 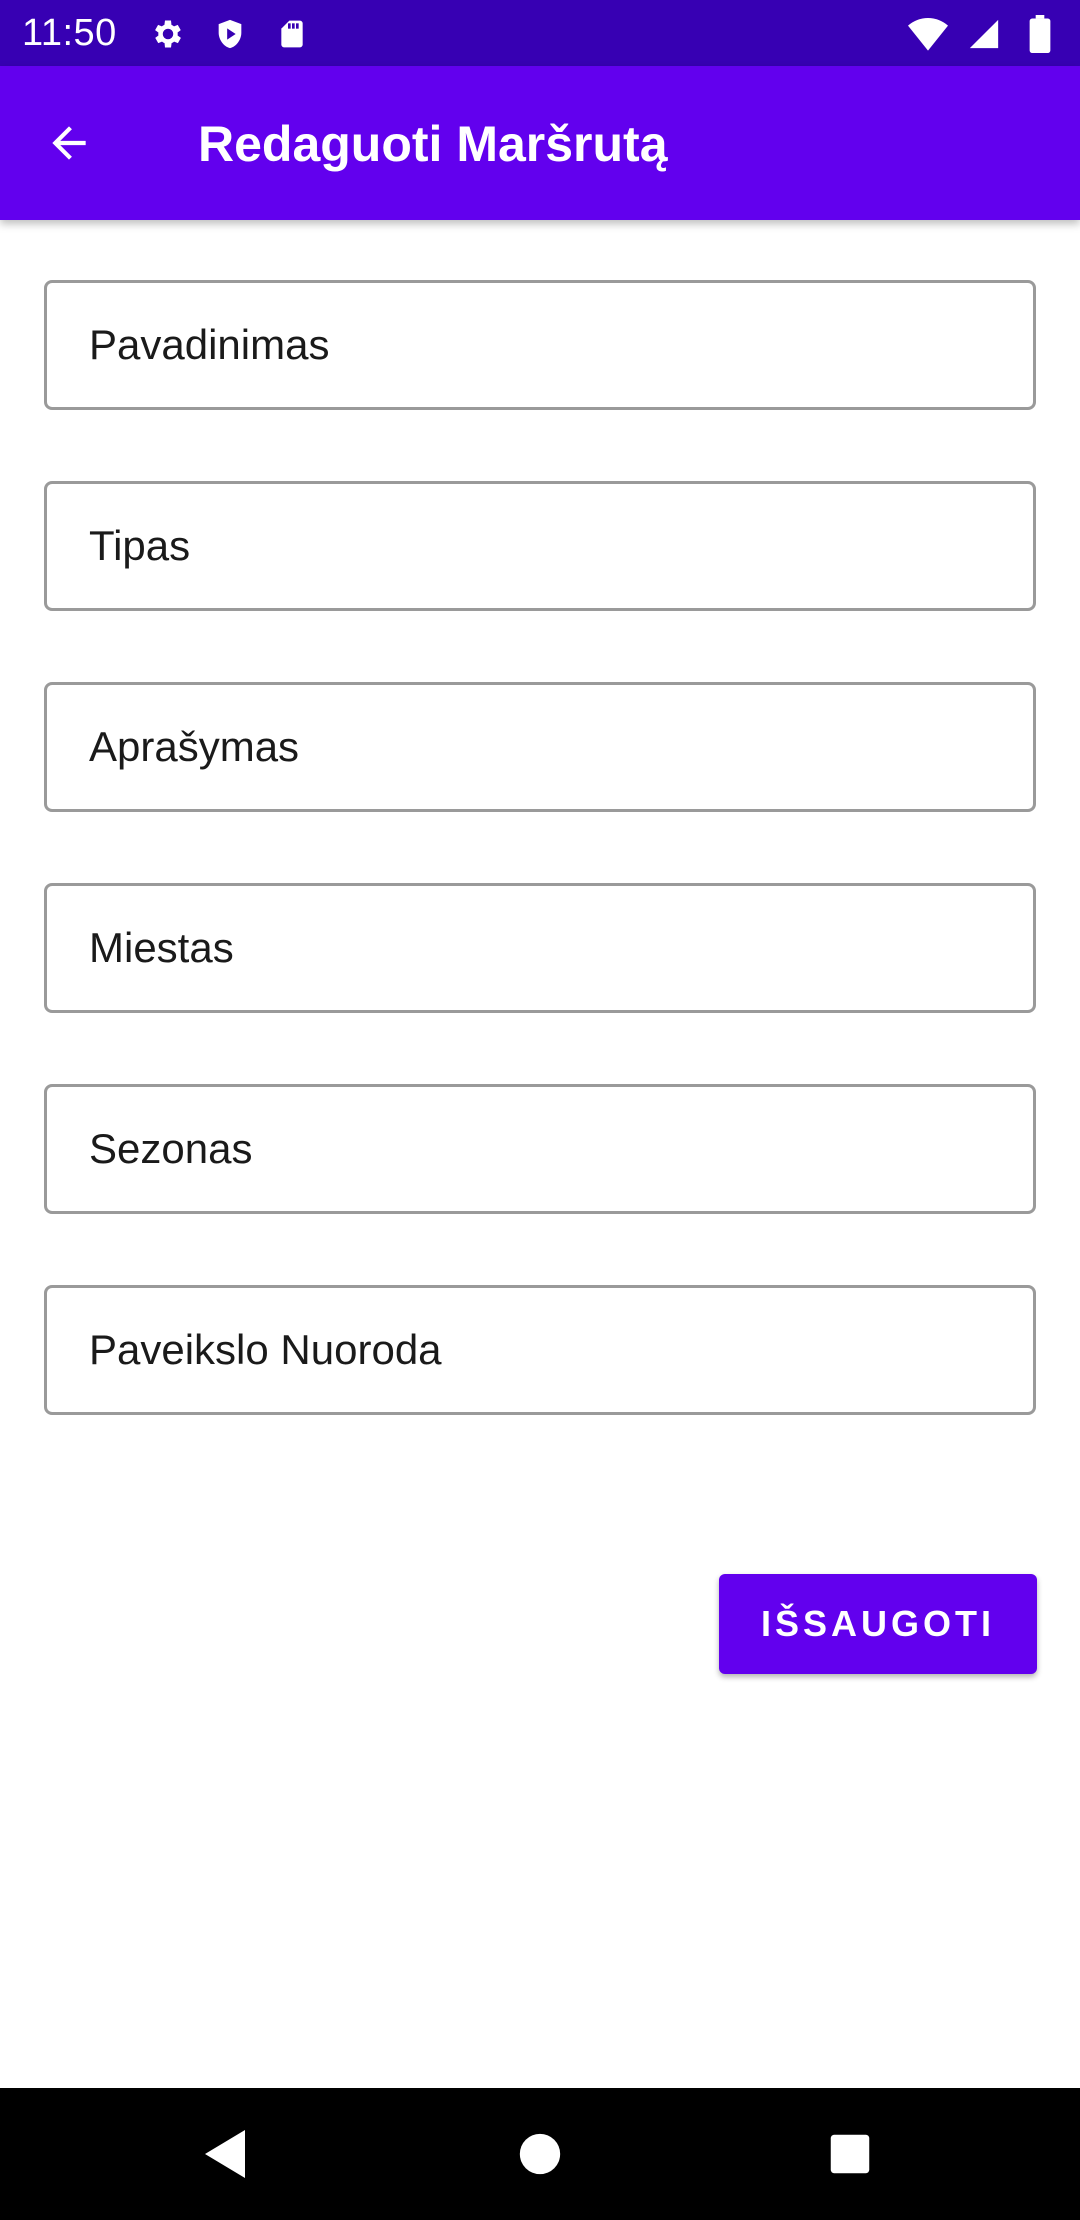 I want to click on city-field, so click(x=540, y=948).